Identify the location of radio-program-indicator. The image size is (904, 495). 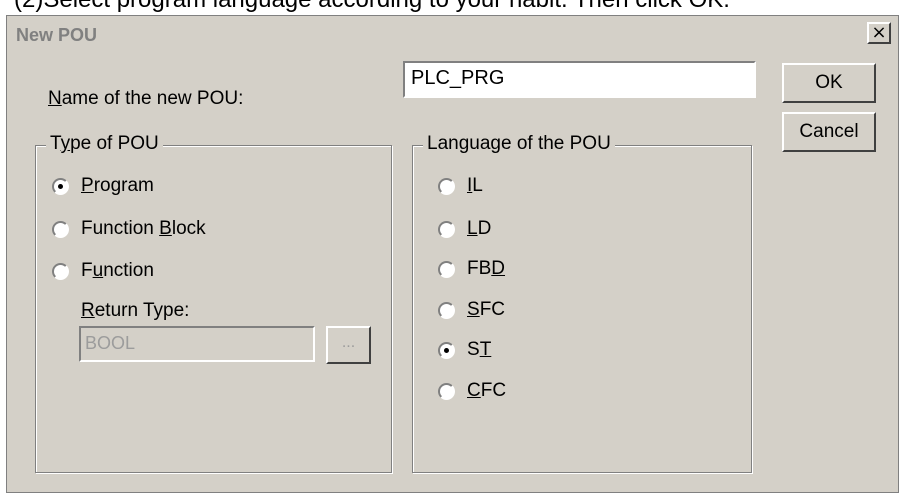
(60, 186).